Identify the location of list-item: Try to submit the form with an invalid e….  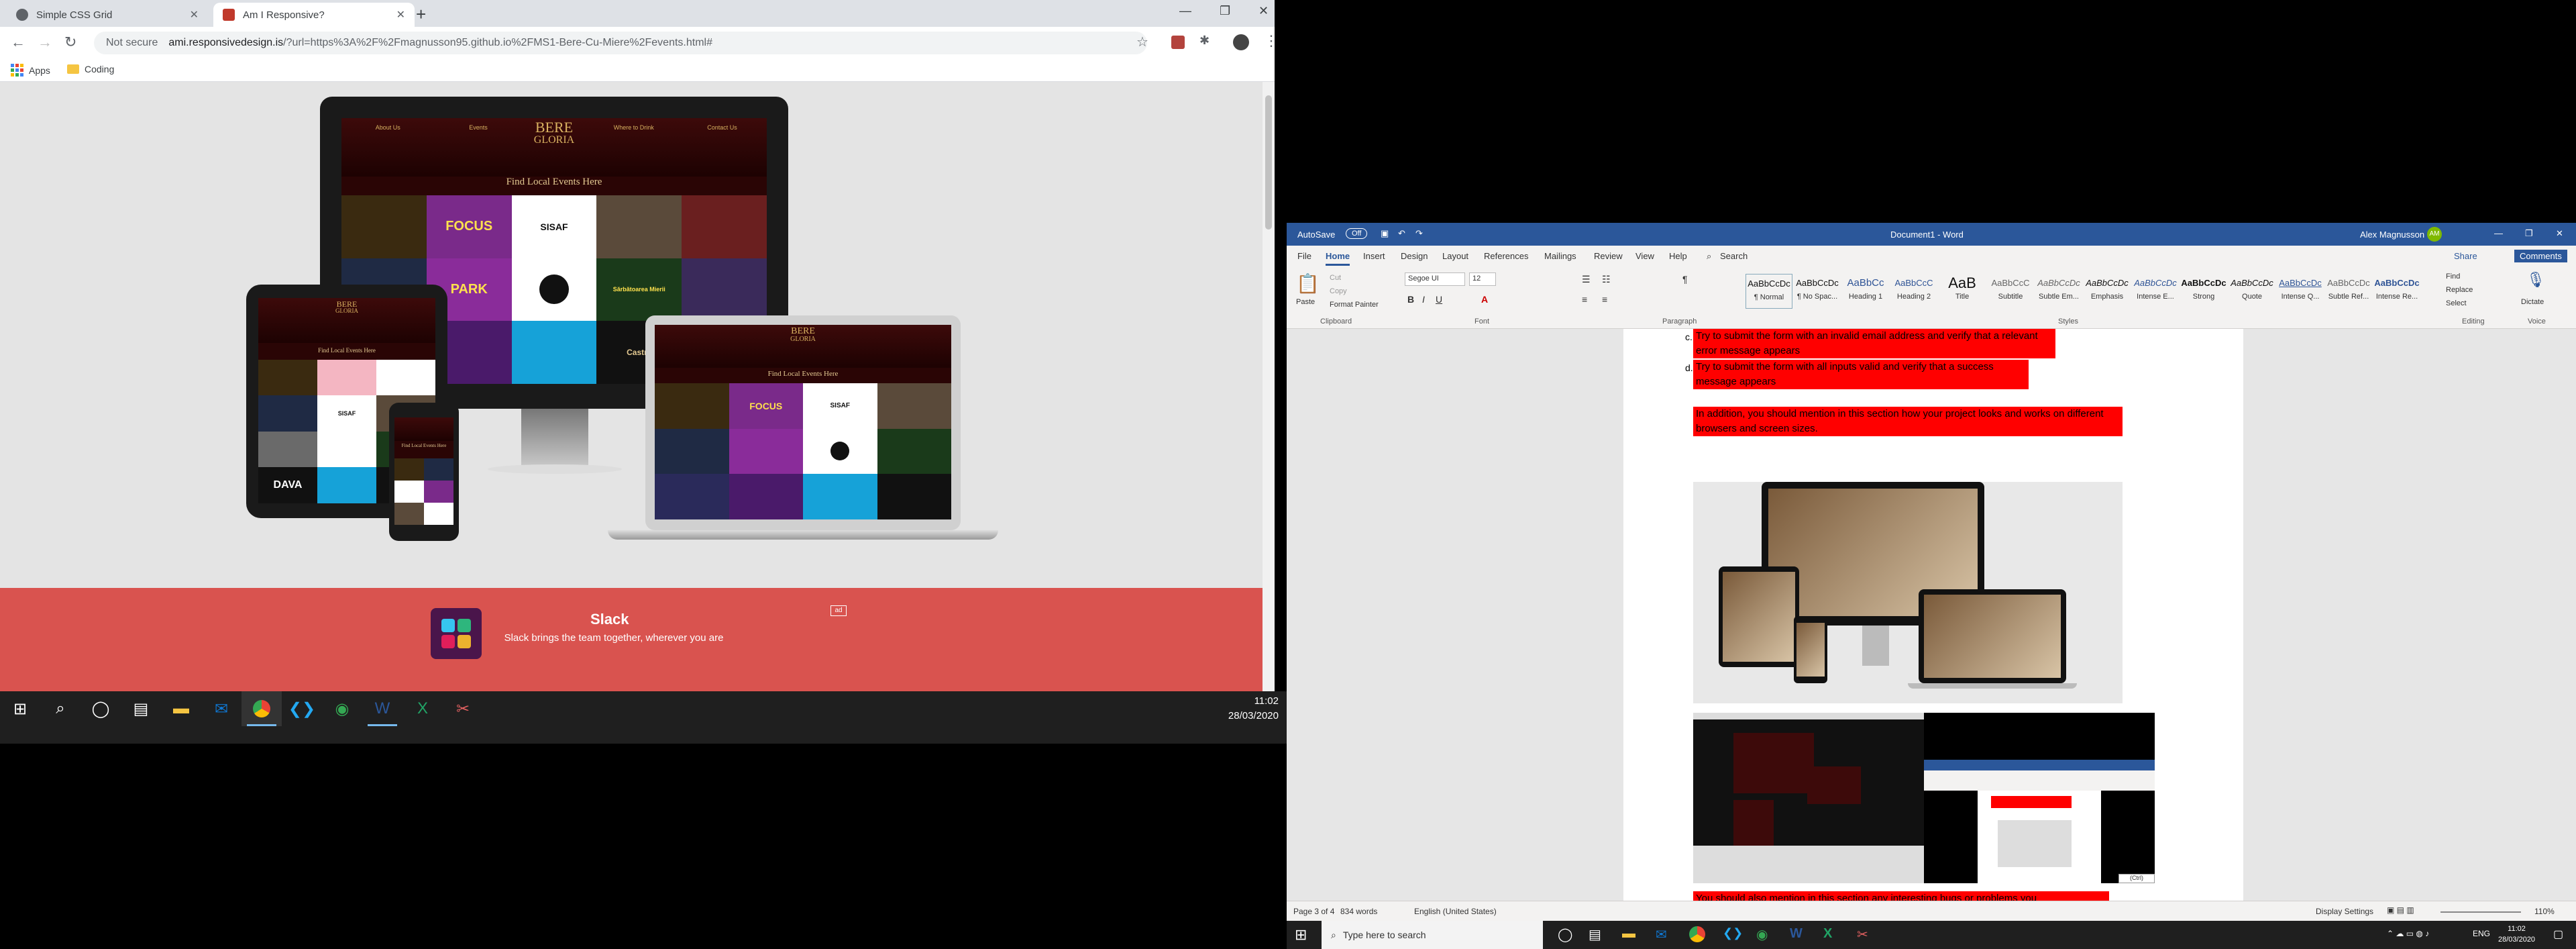
(1874, 343).